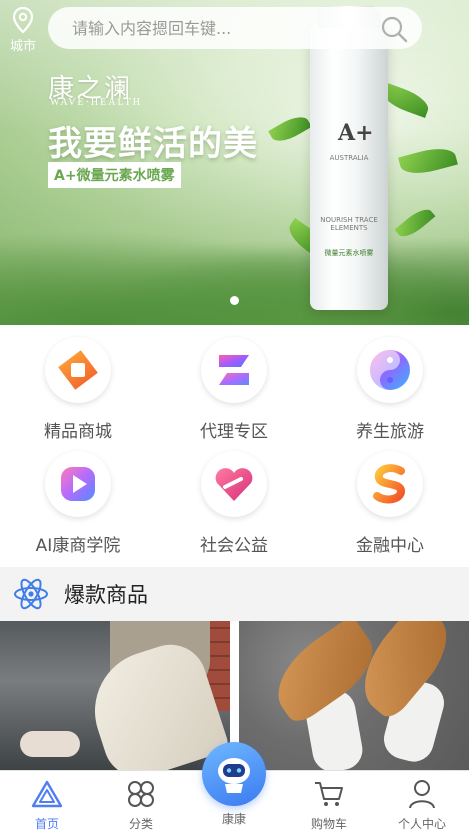 Image resolution: width=469 pixels, height=834 pixels. I want to click on mall-icon-container, so click(78, 370).